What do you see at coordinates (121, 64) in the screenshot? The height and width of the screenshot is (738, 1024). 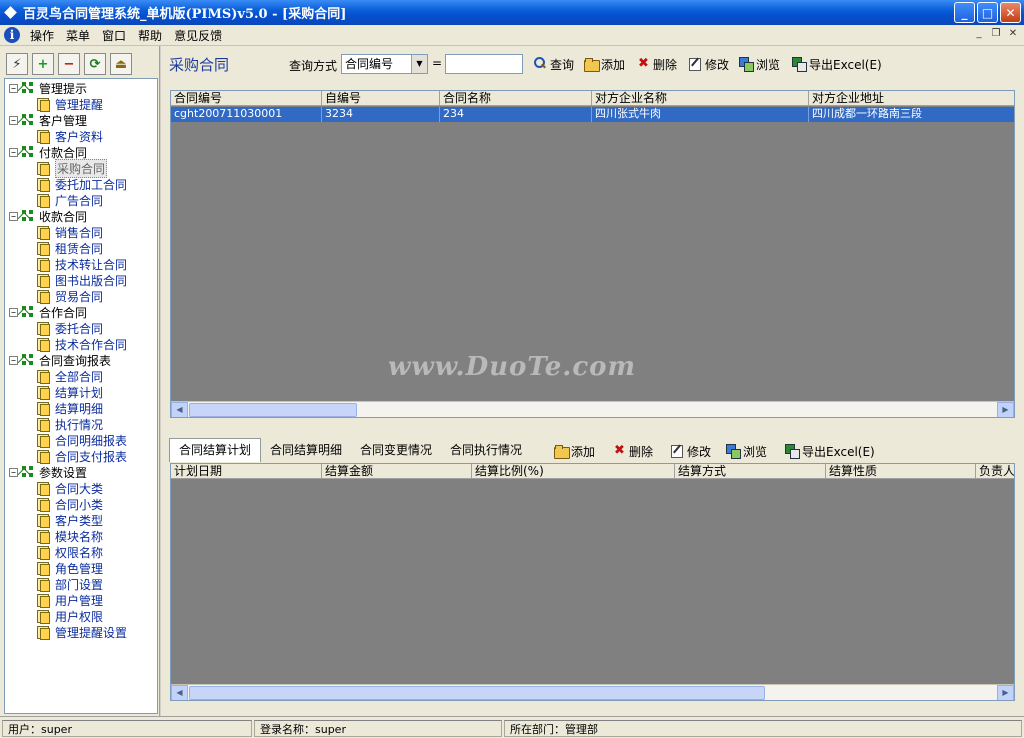 I see `exit-icon: ⏏` at bounding box center [121, 64].